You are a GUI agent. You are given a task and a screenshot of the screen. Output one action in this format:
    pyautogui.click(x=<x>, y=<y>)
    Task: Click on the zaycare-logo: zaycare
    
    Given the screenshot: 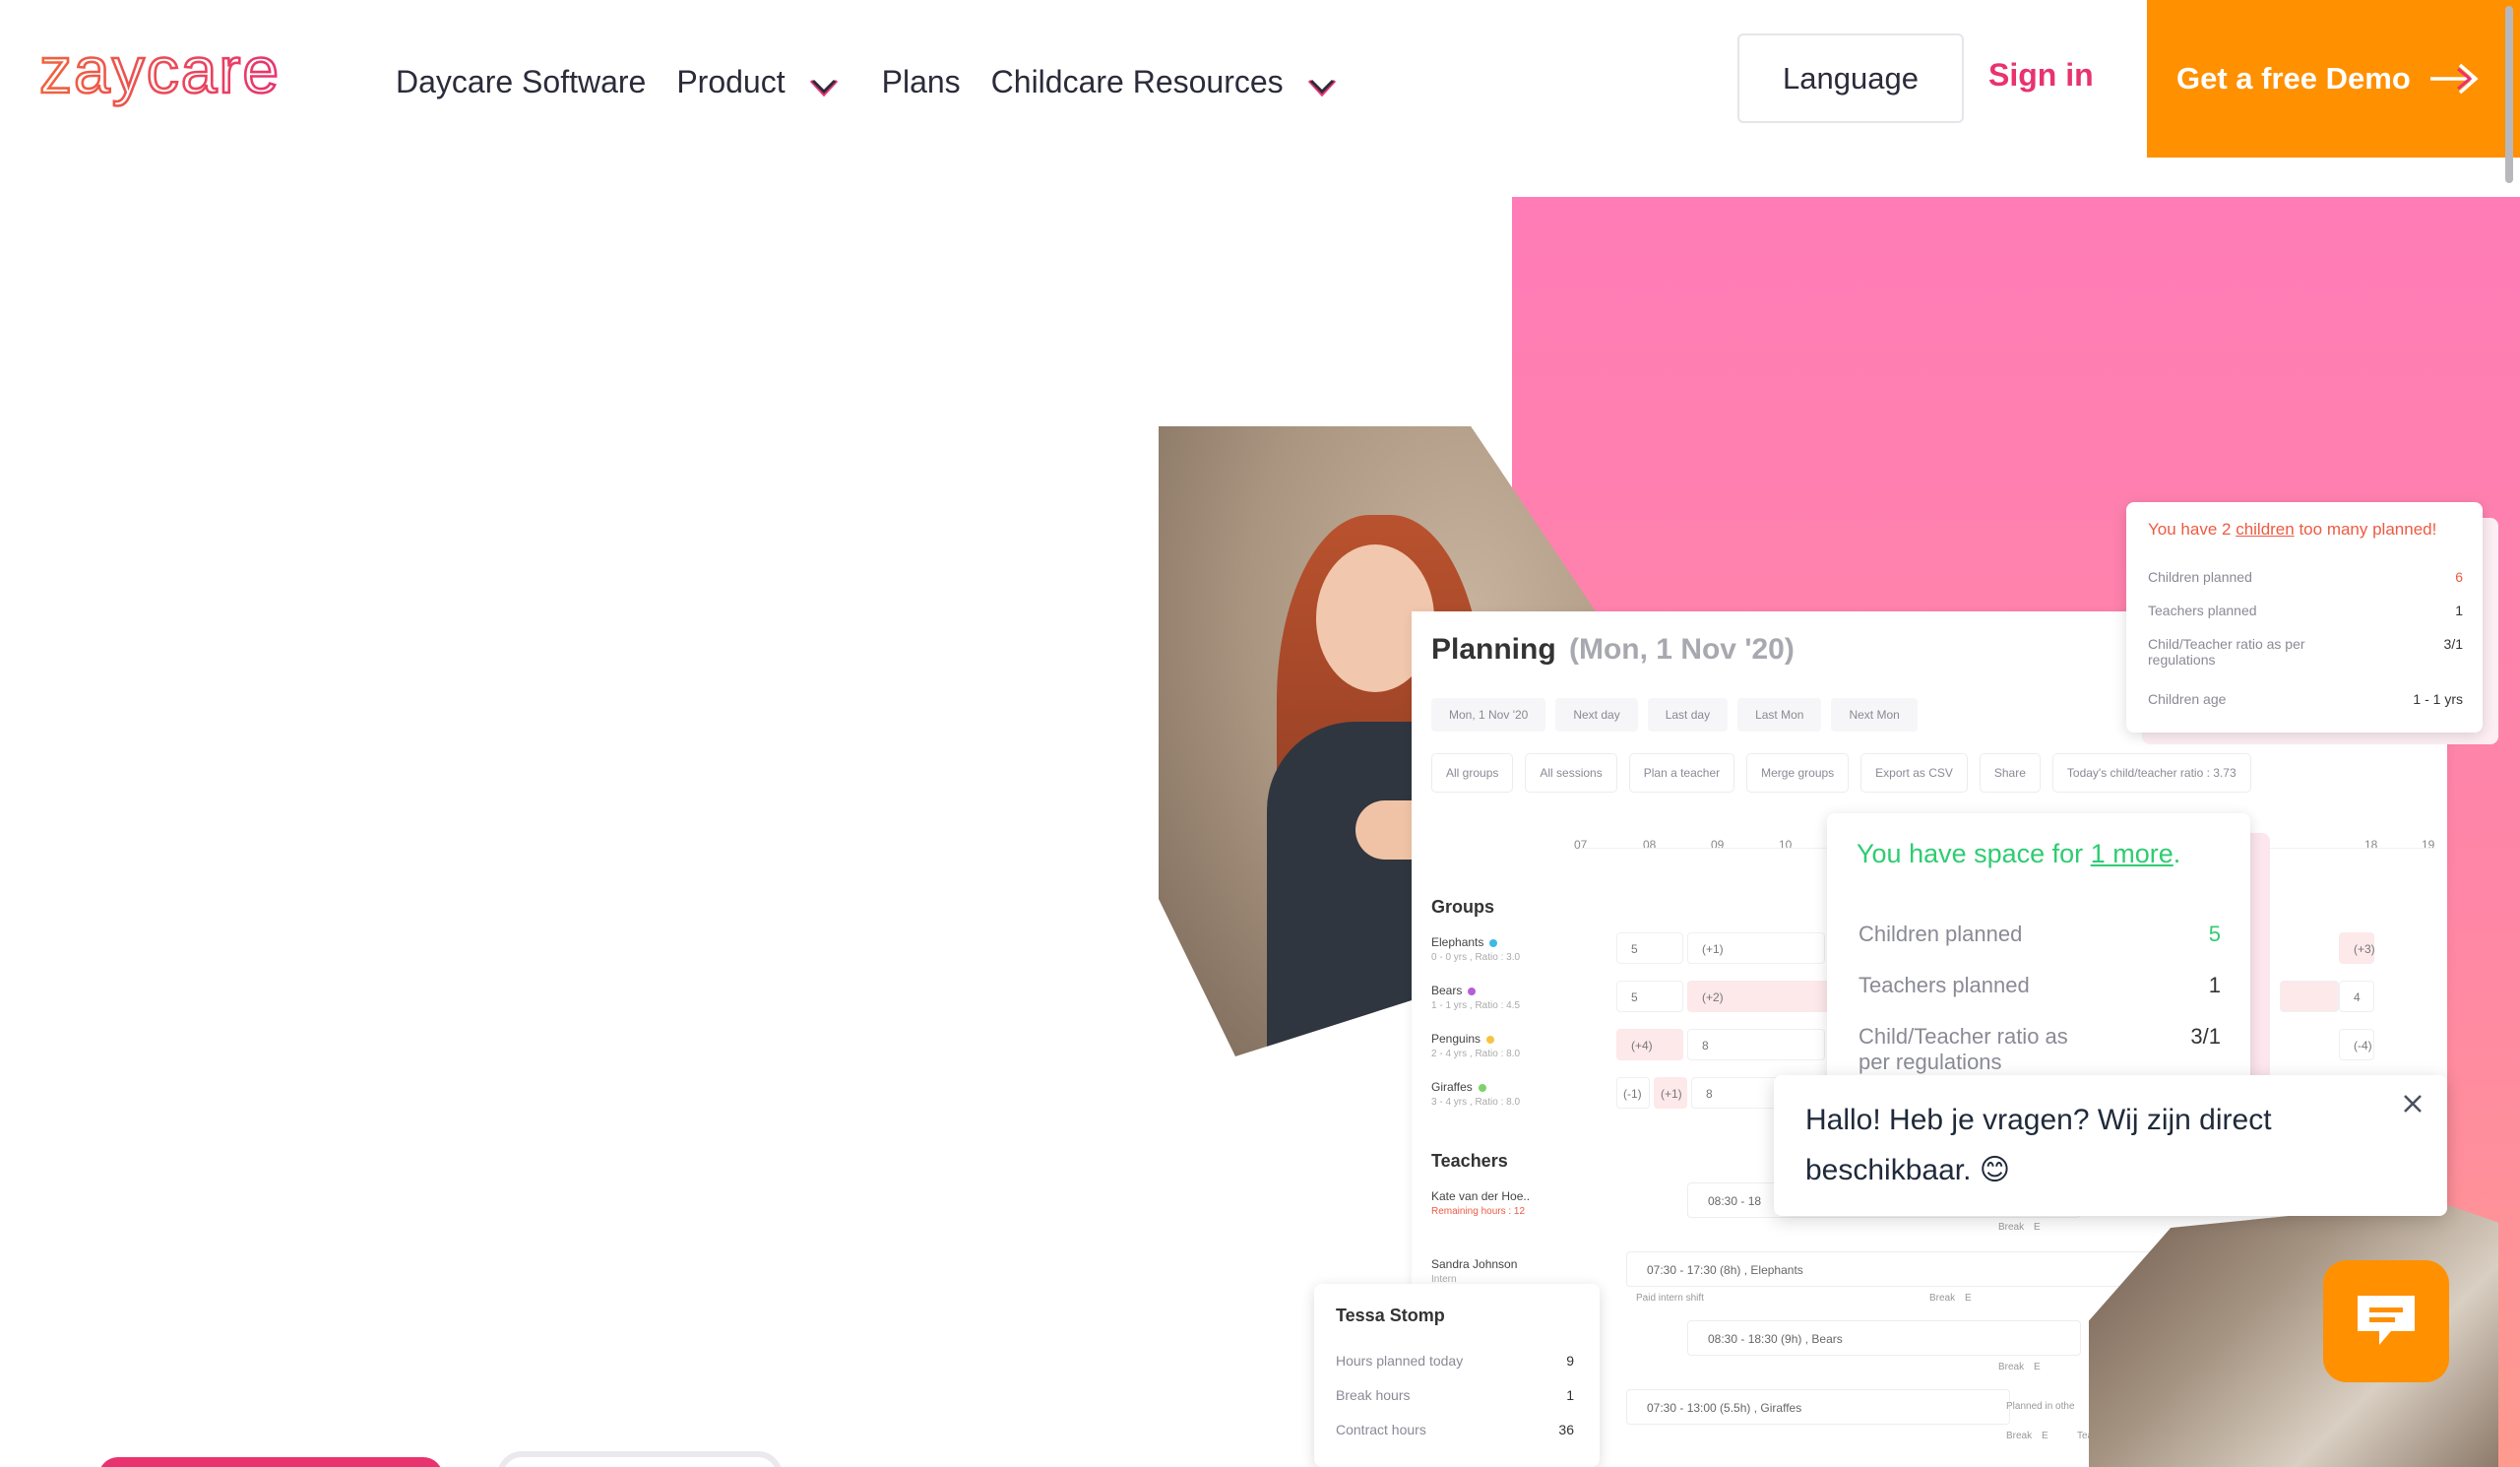 What is the action you would take?
    pyautogui.click(x=187, y=80)
    